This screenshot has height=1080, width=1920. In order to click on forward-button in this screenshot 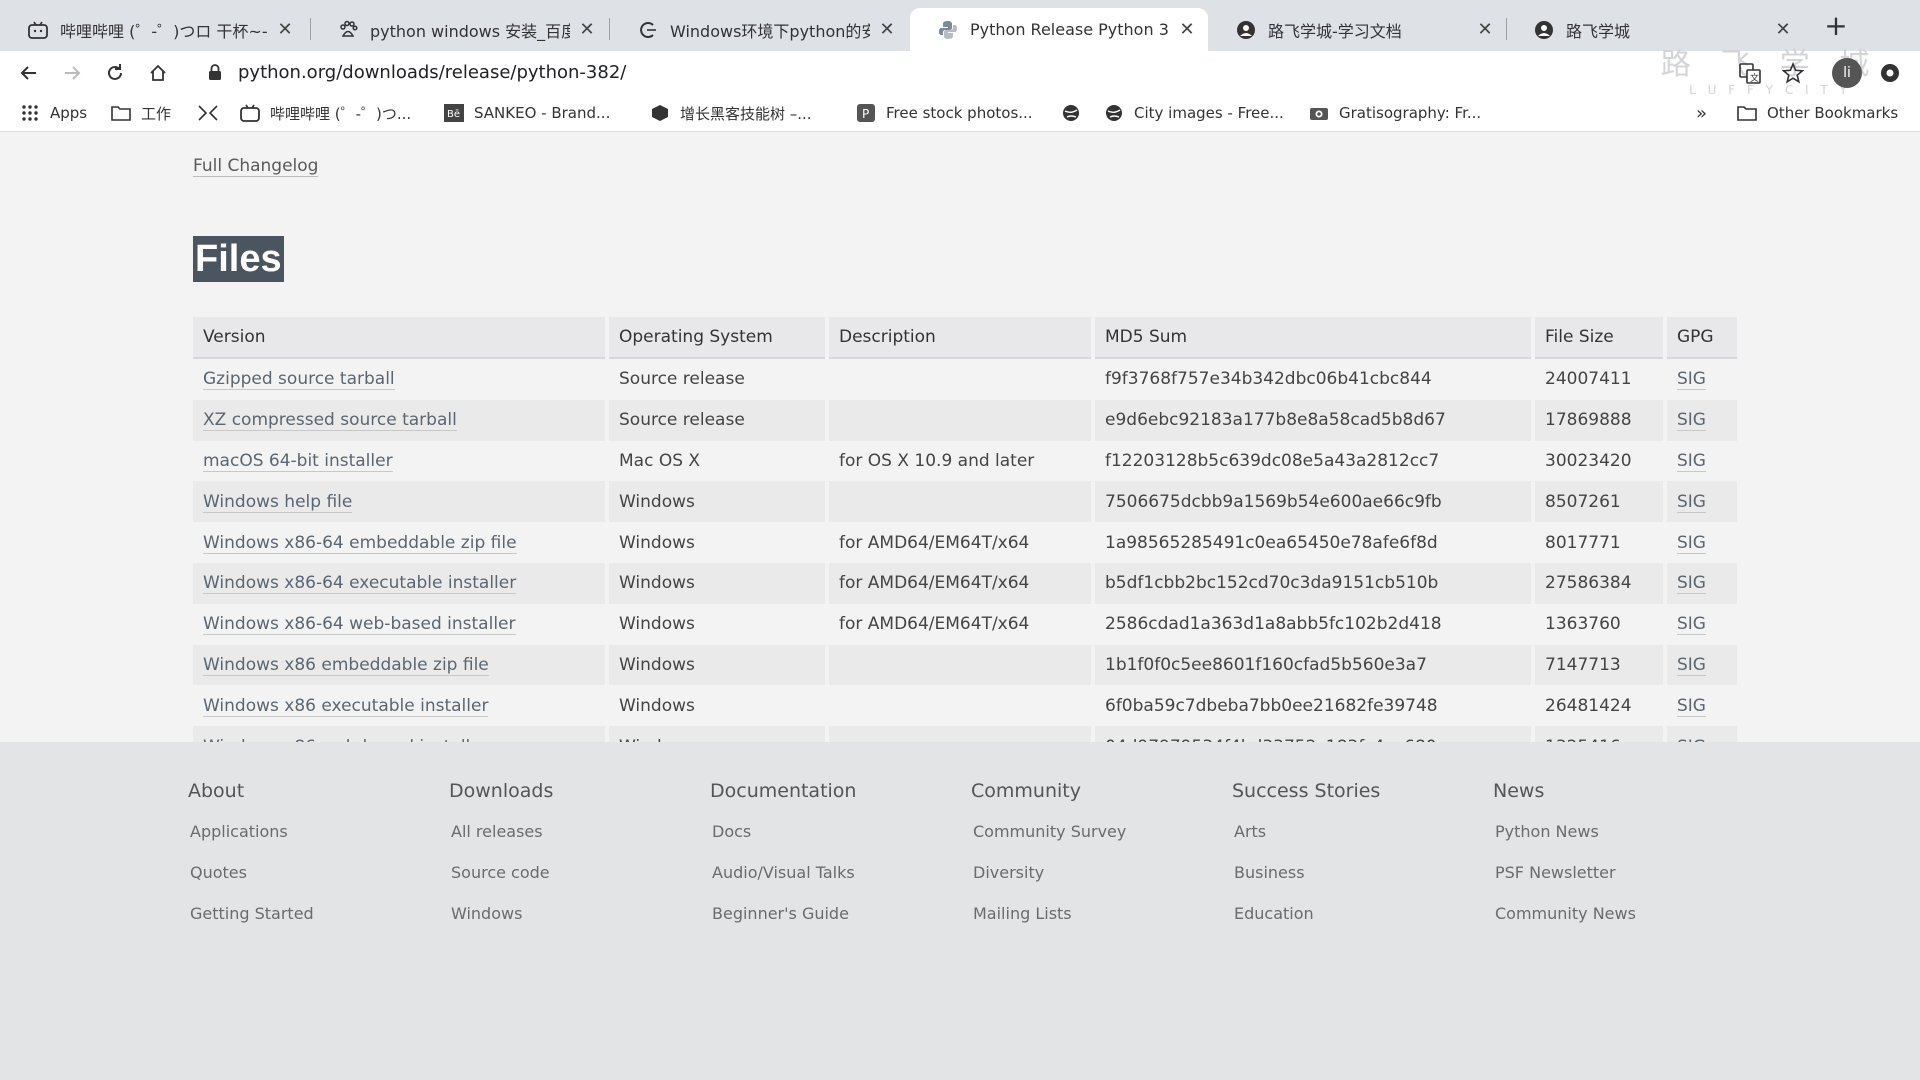, I will do `click(72, 73)`.